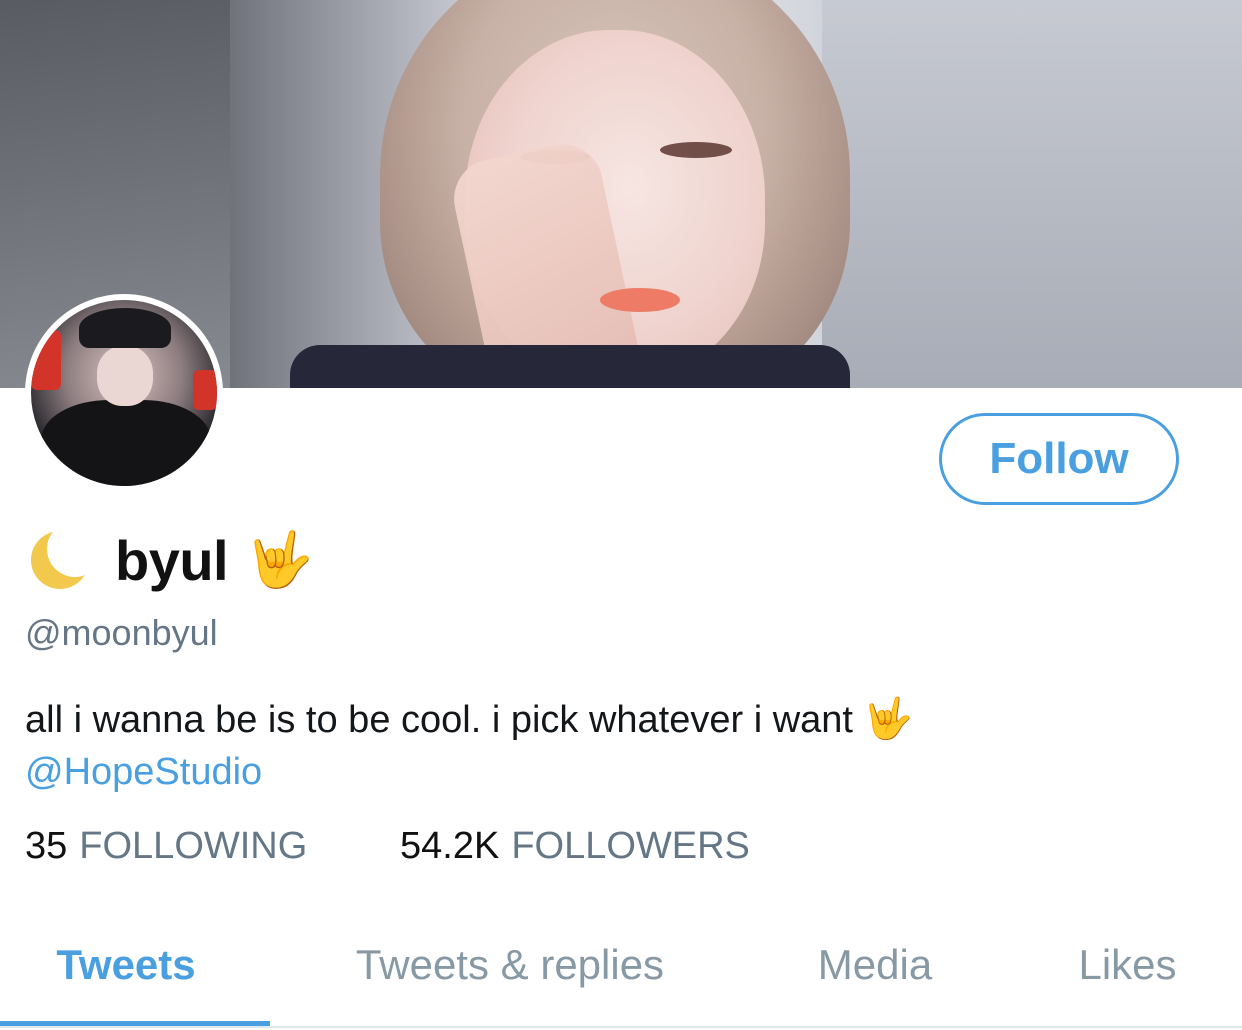  I want to click on tab-tweets-and-replies: Tweets & replies, so click(510, 965).